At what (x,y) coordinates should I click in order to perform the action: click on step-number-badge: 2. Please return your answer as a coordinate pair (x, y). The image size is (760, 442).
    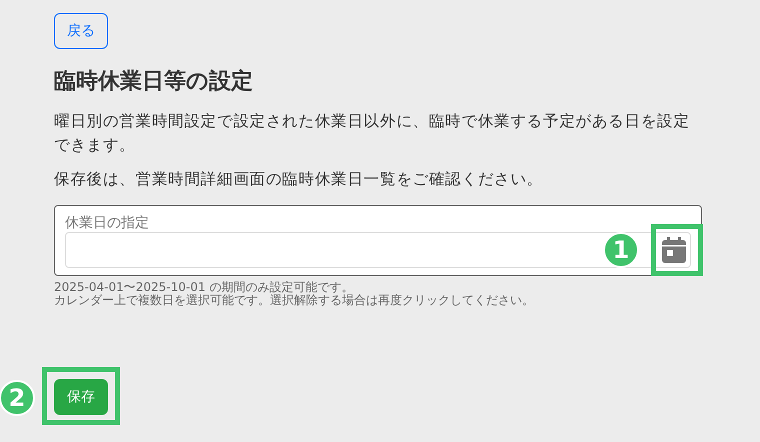
    Looking at the image, I should click on (17, 398).